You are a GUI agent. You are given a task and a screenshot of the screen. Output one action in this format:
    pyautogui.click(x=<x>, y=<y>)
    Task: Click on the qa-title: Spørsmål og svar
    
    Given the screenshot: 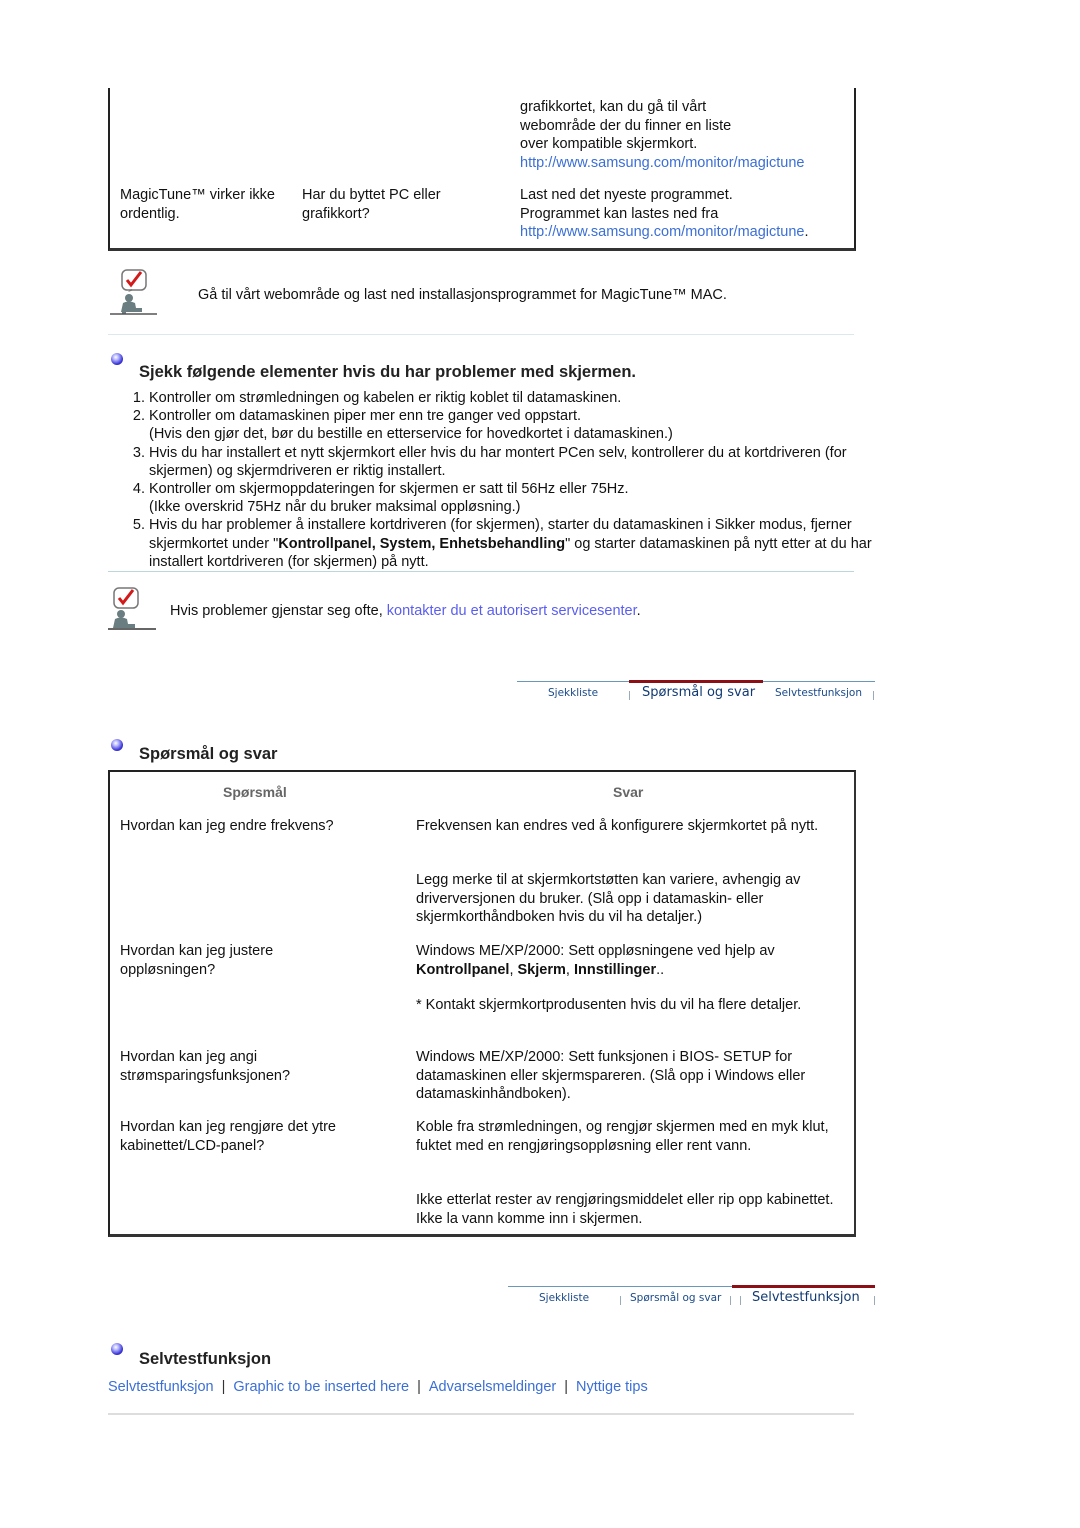 What is the action you would take?
    pyautogui.click(x=208, y=754)
    